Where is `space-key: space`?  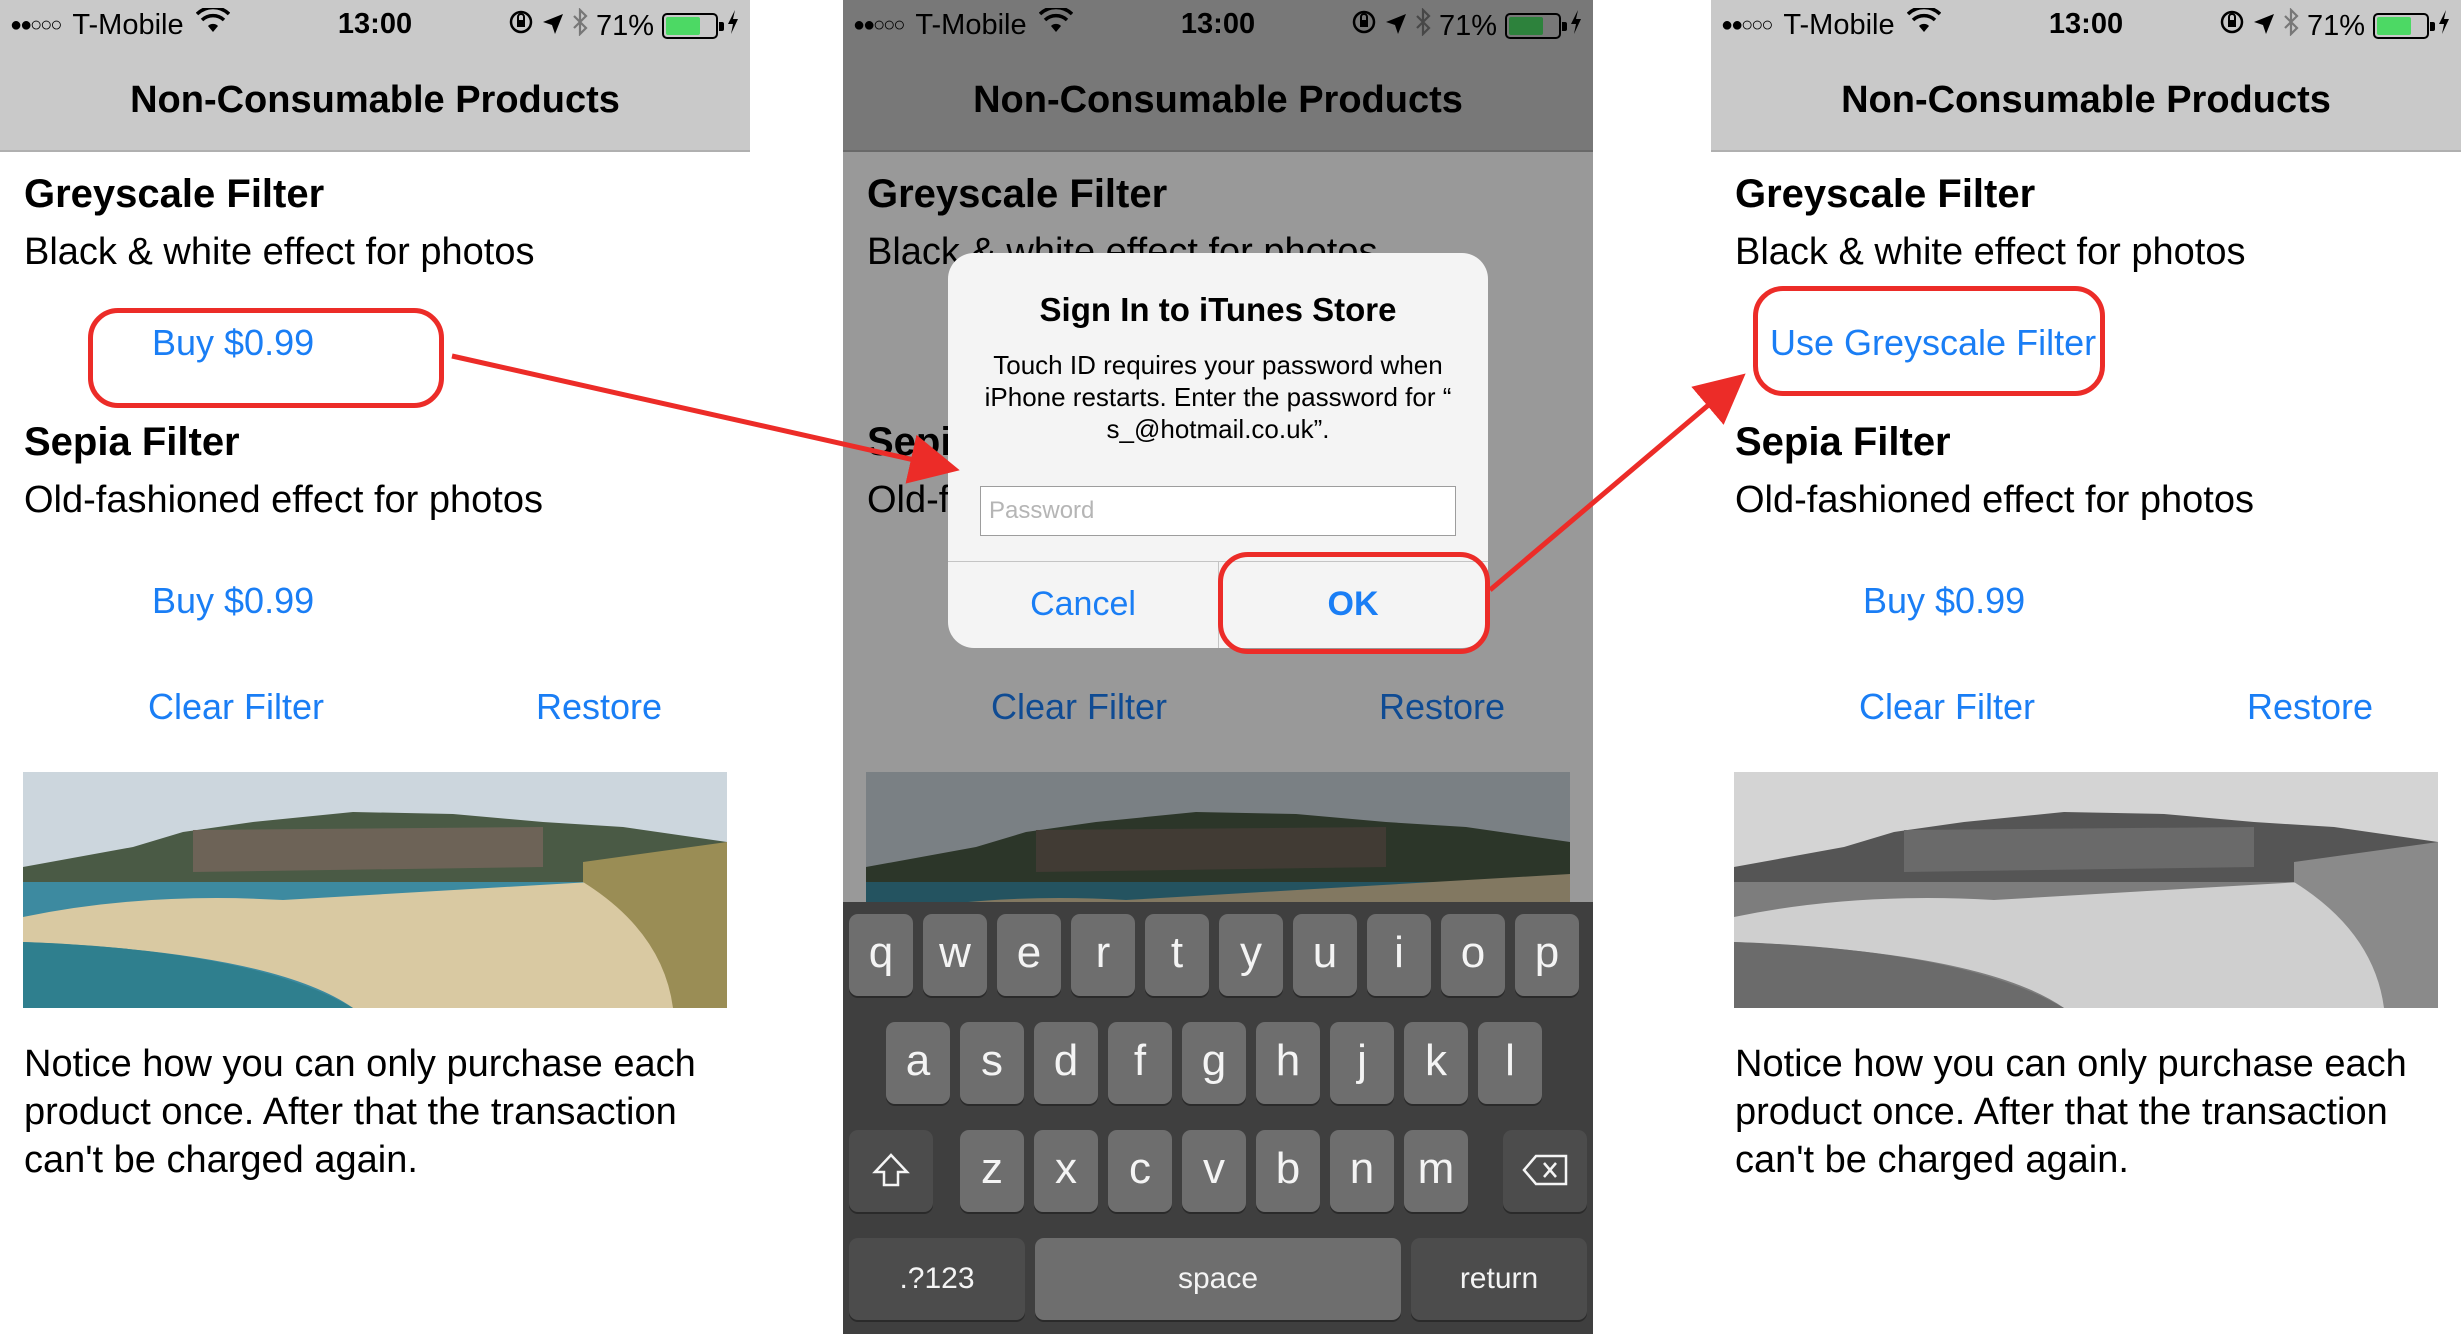 space-key: space is located at coordinates (1218, 1279).